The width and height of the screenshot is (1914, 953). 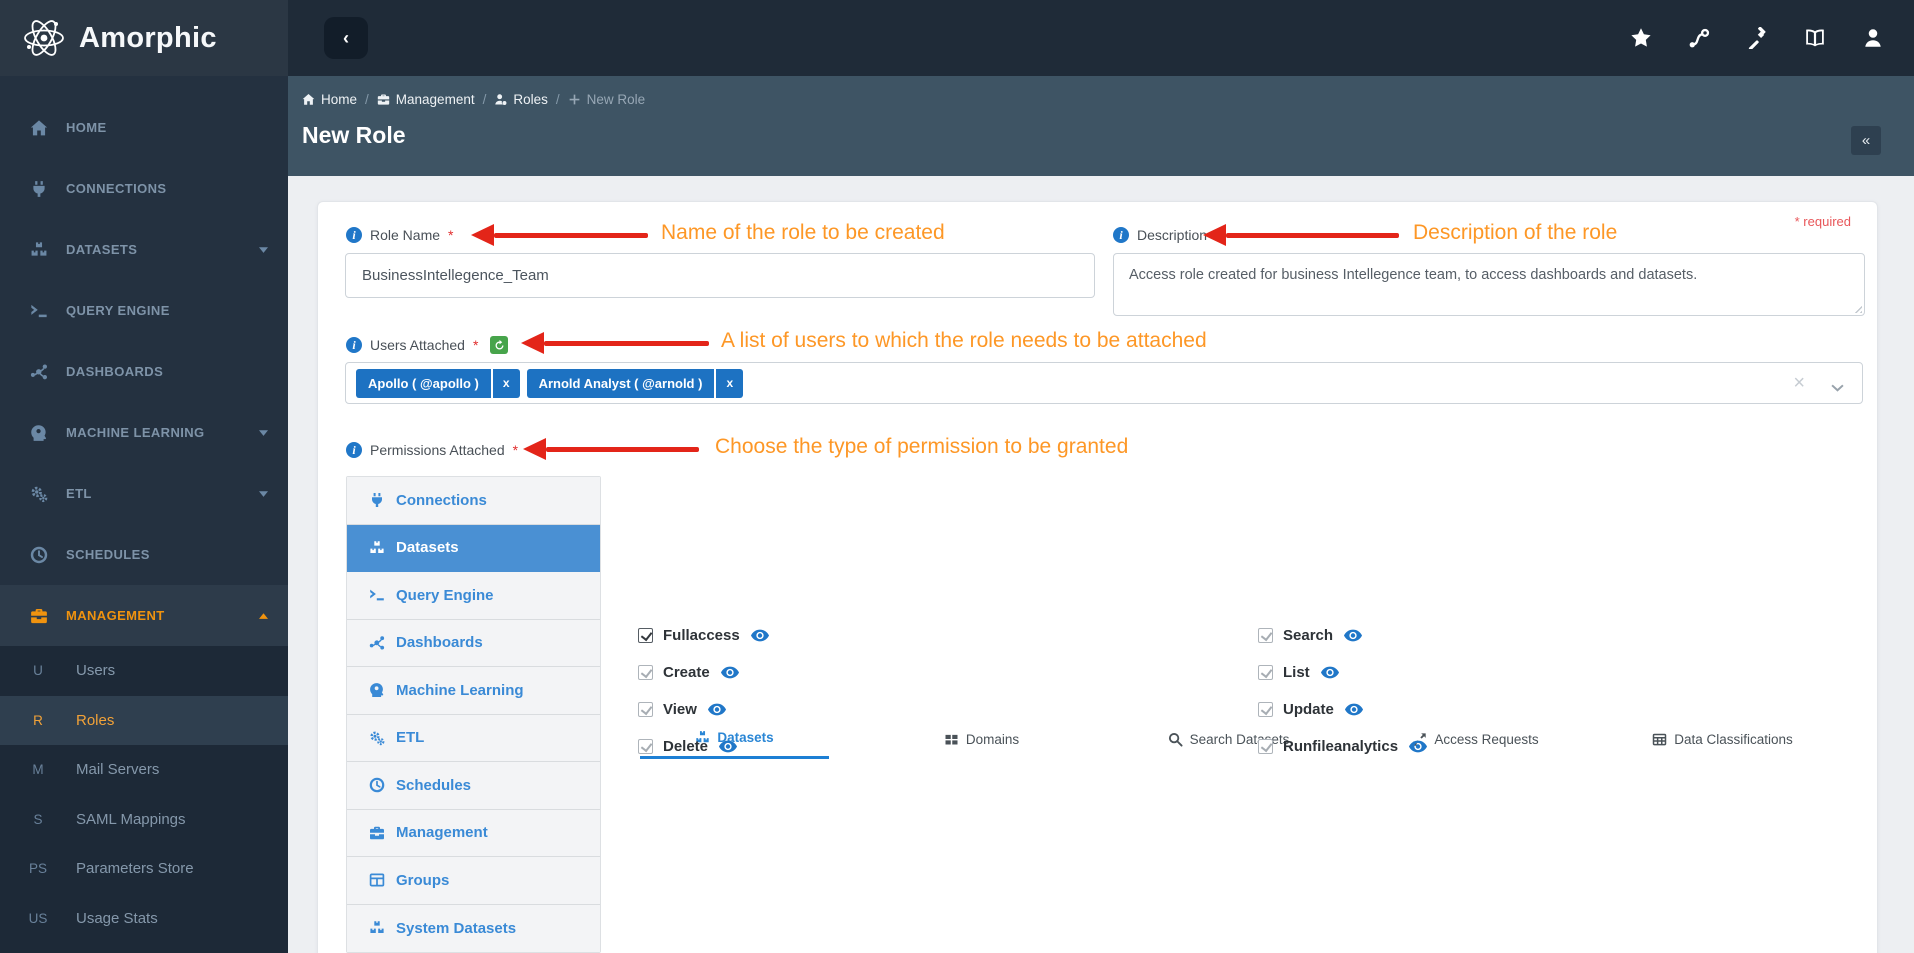 I want to click on user-icon, so click(x=1873, y=38).